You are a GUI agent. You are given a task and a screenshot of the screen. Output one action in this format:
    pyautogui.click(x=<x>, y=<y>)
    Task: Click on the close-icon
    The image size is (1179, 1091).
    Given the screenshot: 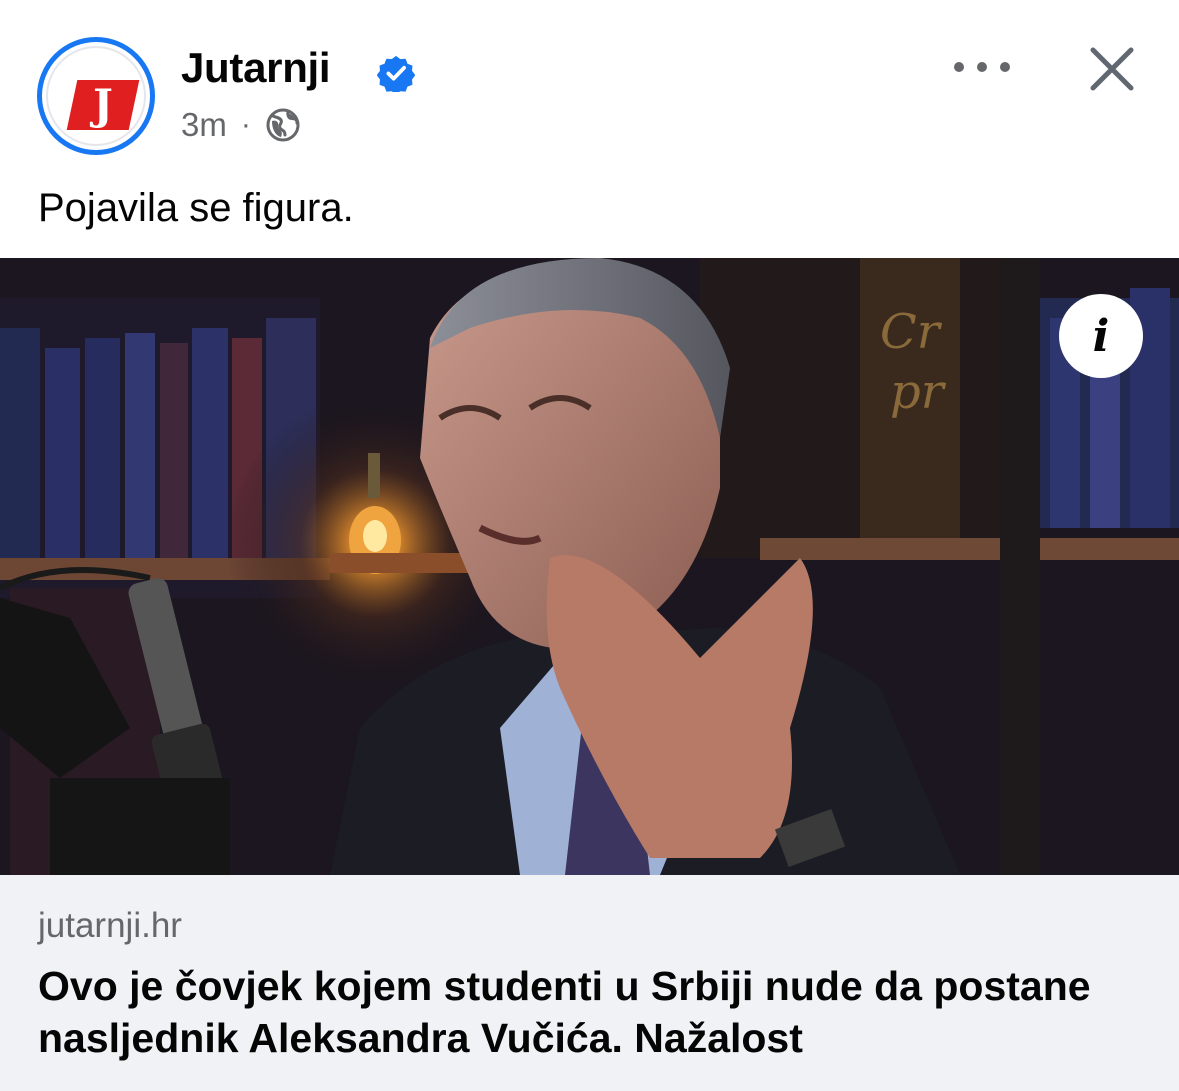 What is the action you would take?
    pyautogui.click(x=1112, y=69)
    